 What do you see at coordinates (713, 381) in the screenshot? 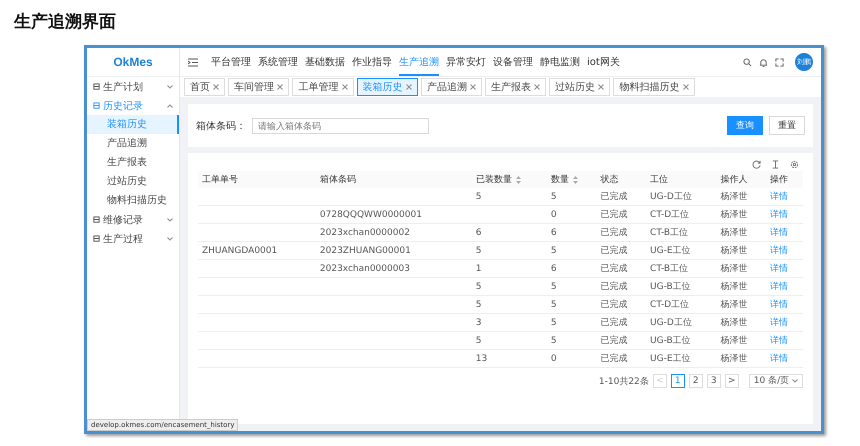
I see `page-button: 3` at bounding box center [713, 381].